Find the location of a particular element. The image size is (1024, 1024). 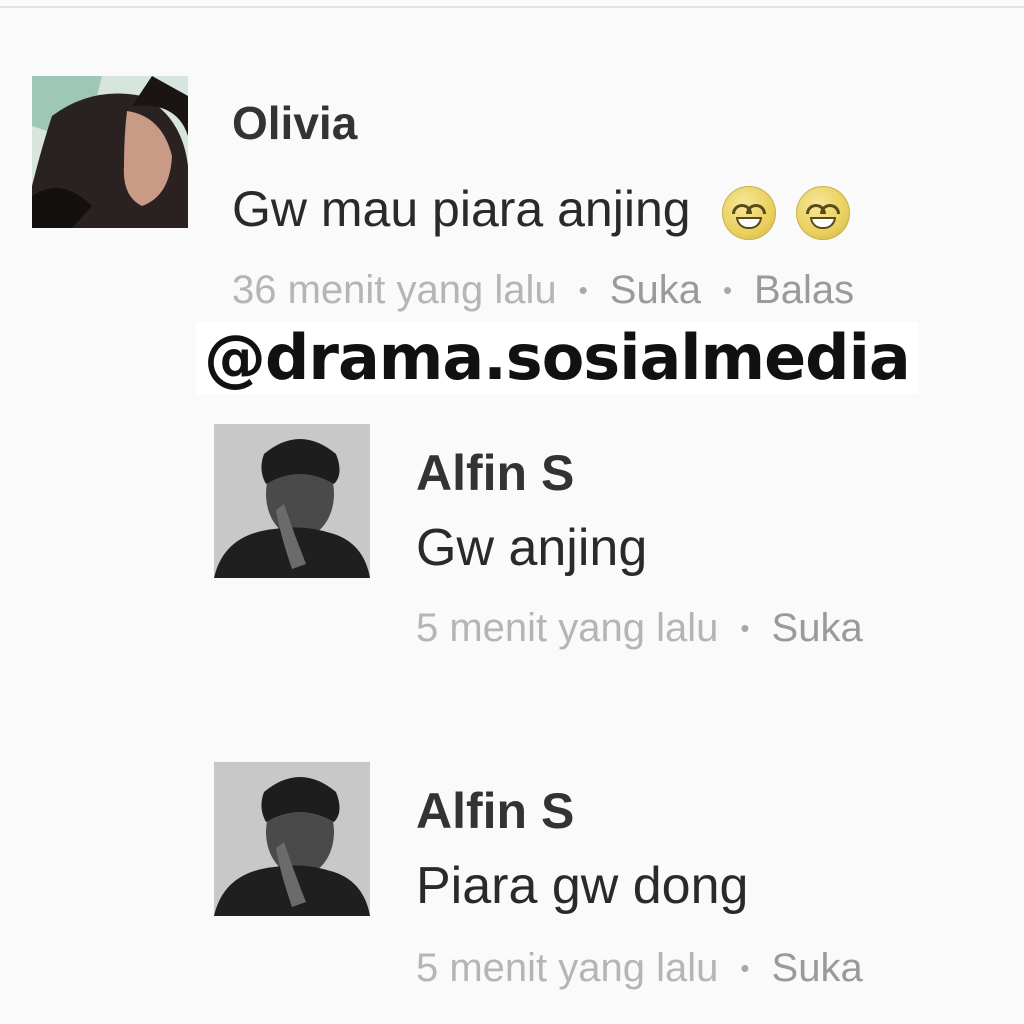

comment-text: Gw mau piara anjing is located at coordinates (541, 210).